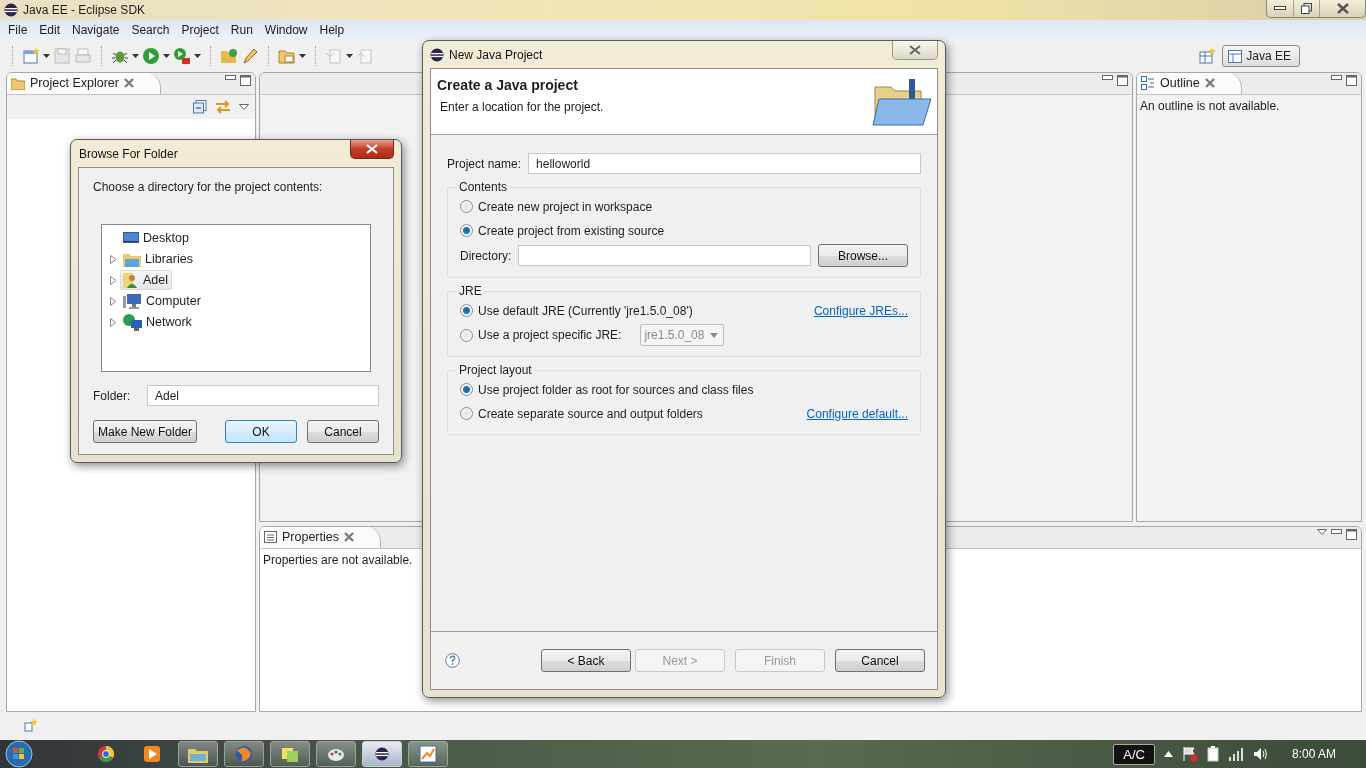 The width and height of the screenshot is (1366, 768). Describe the element at coordinates (270, 537) in the screenshot. I see `properties-icon` at that location.